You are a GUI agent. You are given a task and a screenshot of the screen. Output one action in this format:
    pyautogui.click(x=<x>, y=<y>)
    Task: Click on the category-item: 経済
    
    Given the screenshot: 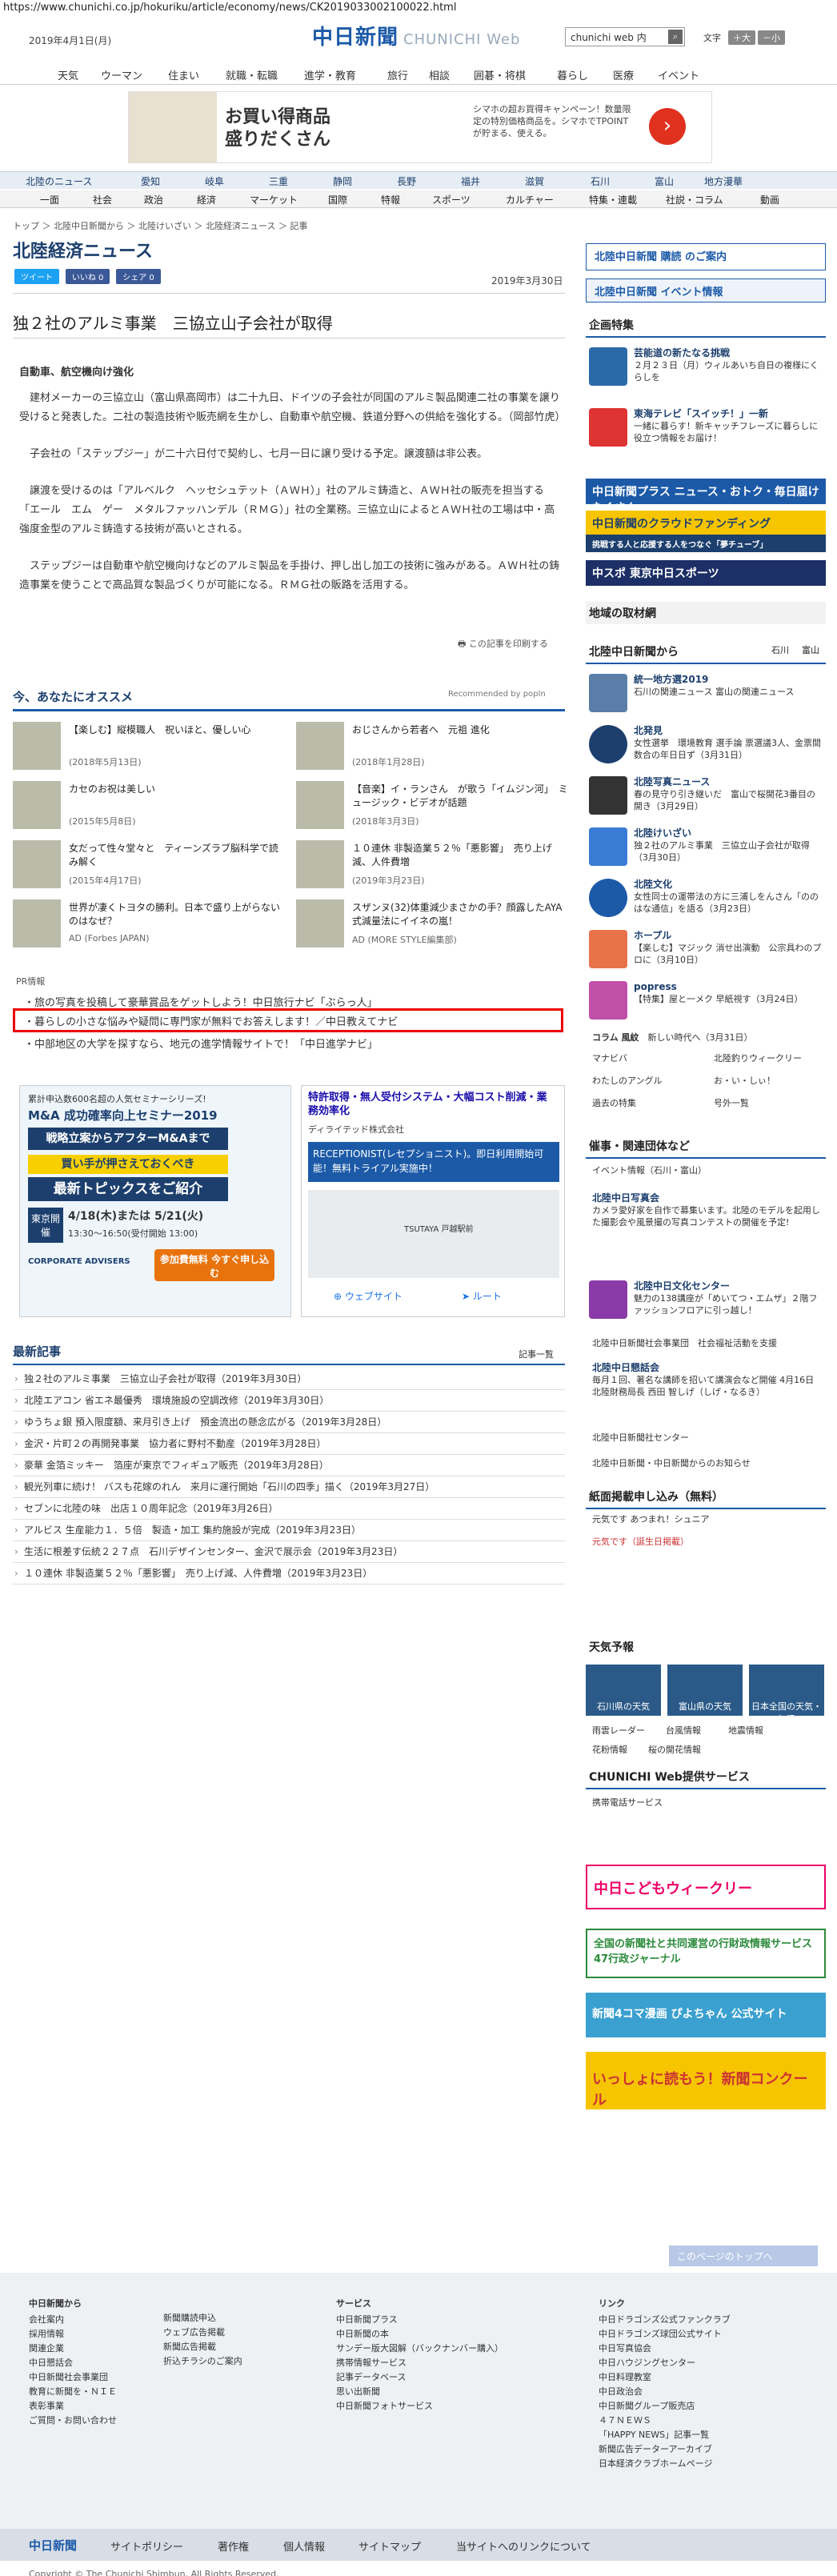 What is the action you would take?
    pyautogui.click(x=206, y=199)
    